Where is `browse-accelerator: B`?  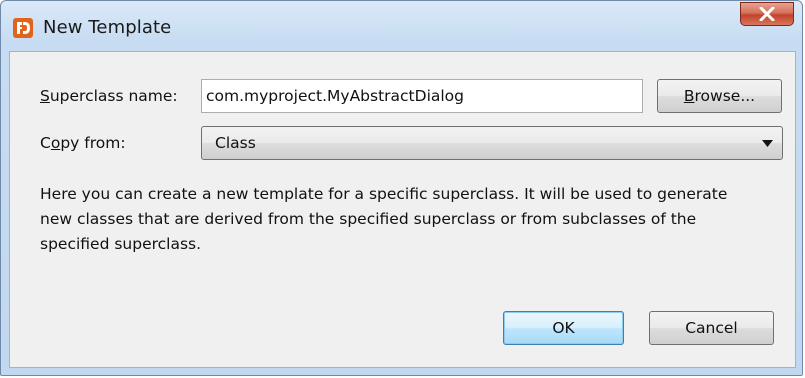
browse-accelerator: B is located at coordinates (689, 96).